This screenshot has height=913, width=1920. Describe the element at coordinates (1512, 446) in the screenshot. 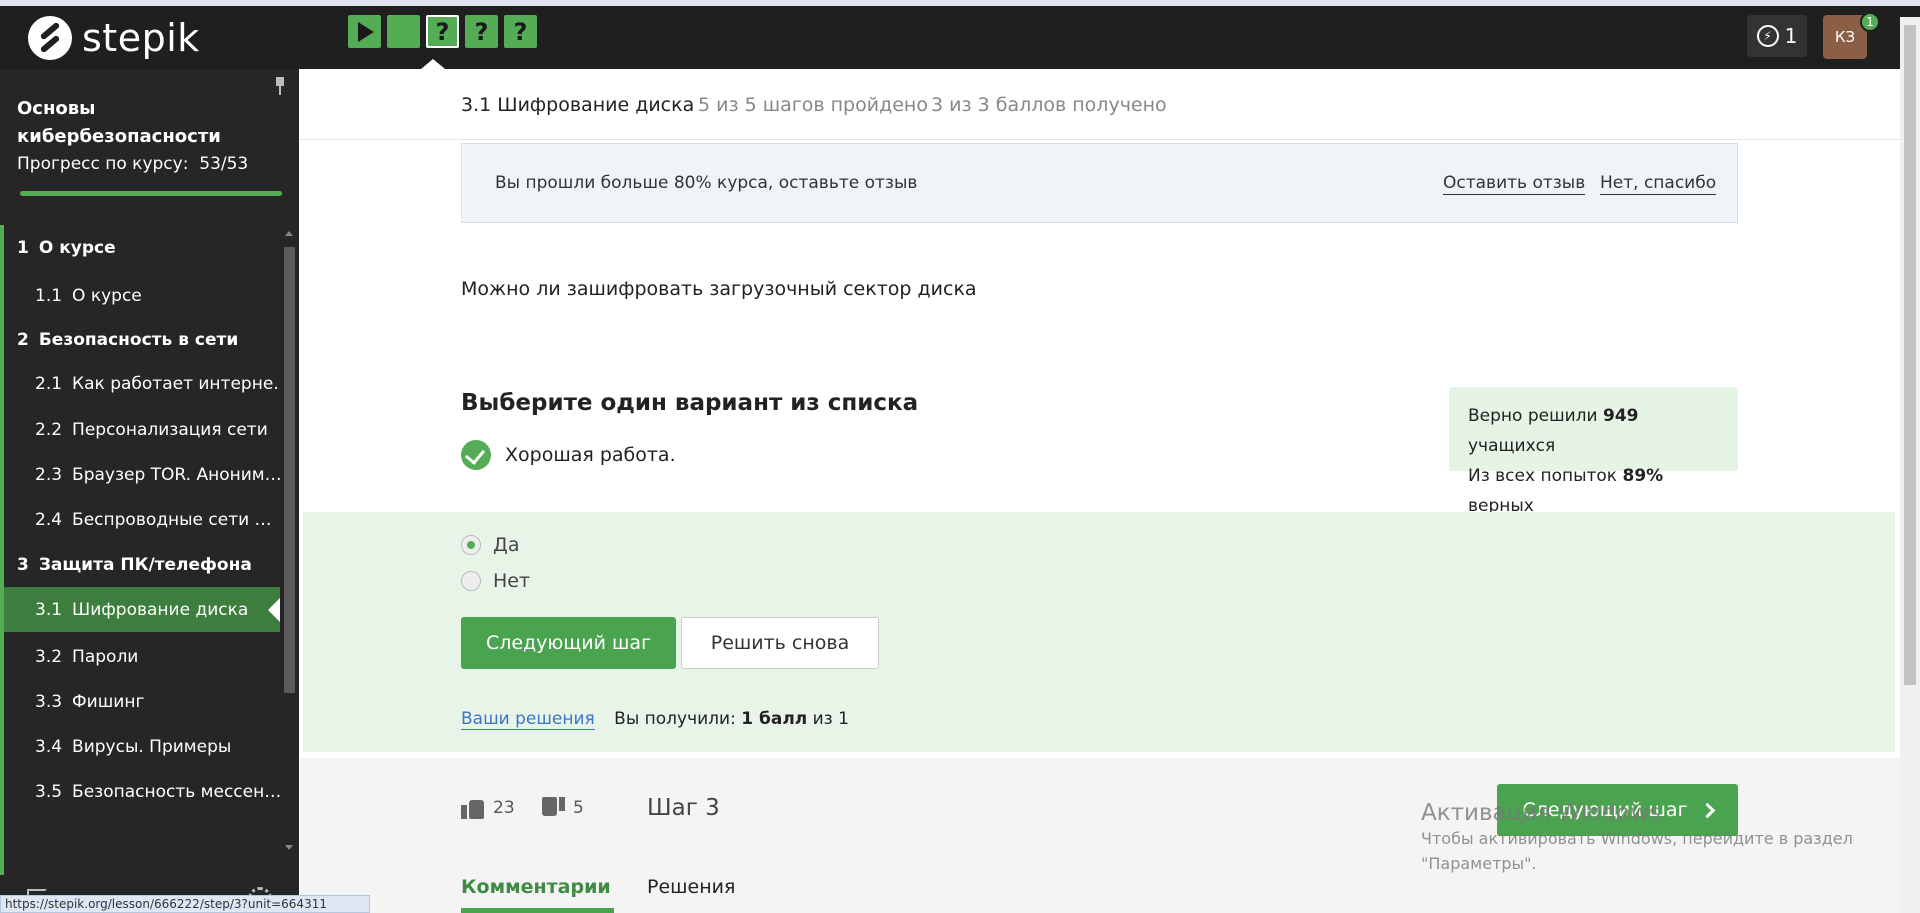

I see `solved-suffix: учащихся` at that location.